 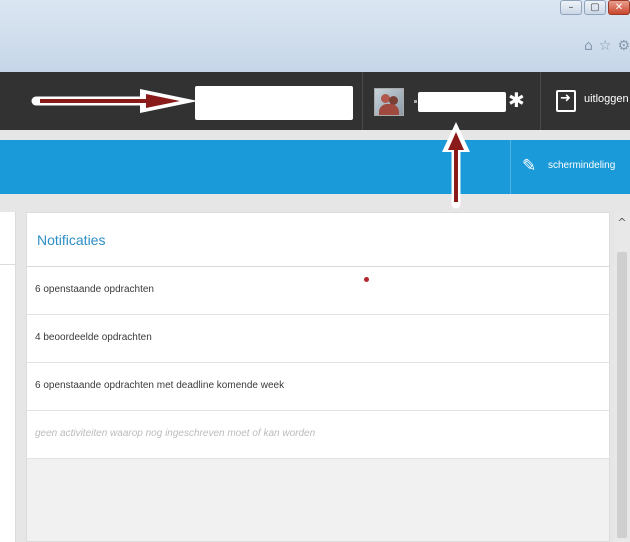 I want to click on browser-toolbar-icons: ⌂ ☆ ⚙, so click(x=607, y=46).